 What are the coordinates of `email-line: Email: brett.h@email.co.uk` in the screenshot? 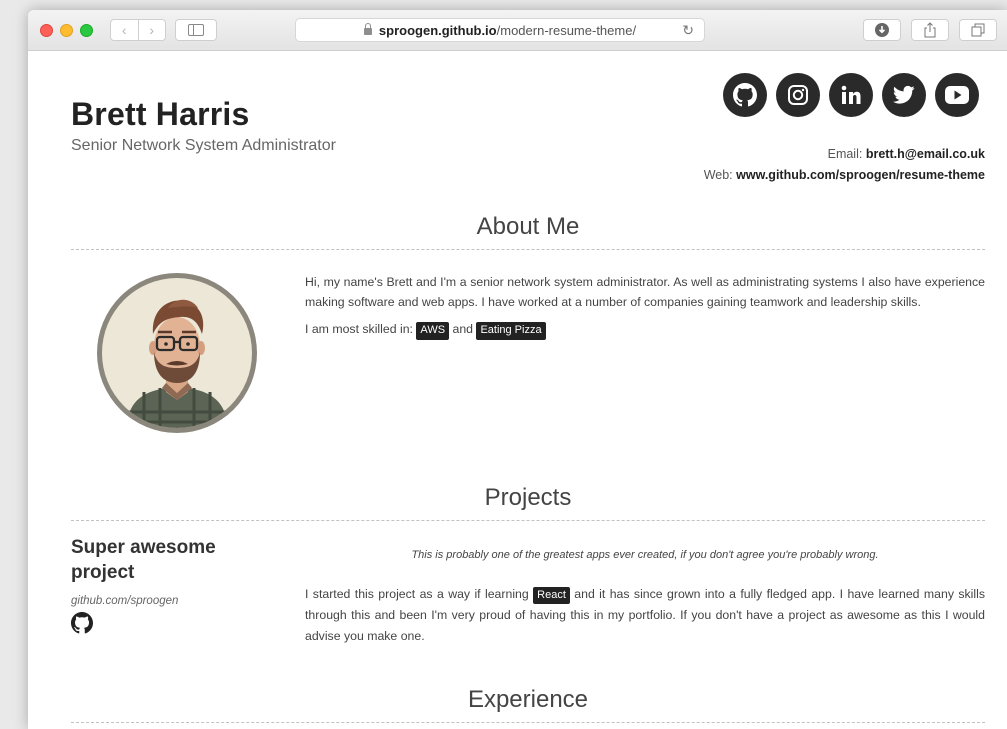 It's located at (906, 154).